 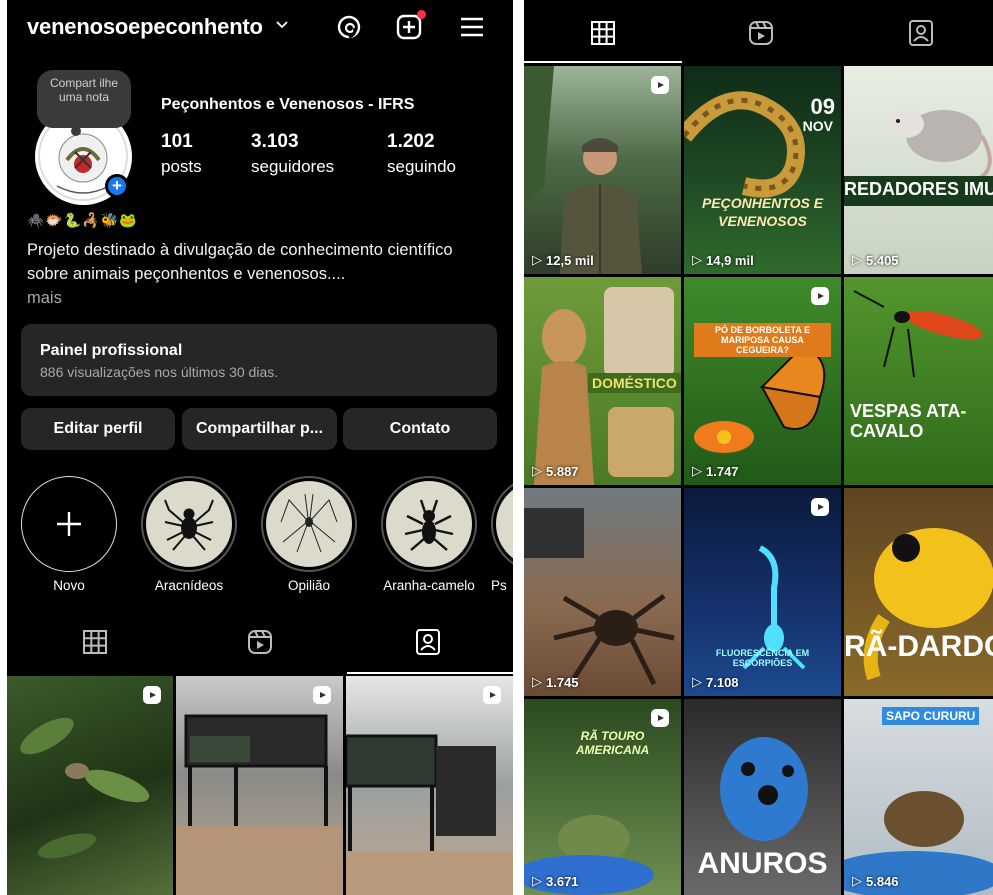 I want to click on highlight-label: Novo, so click(x=69, y=585).